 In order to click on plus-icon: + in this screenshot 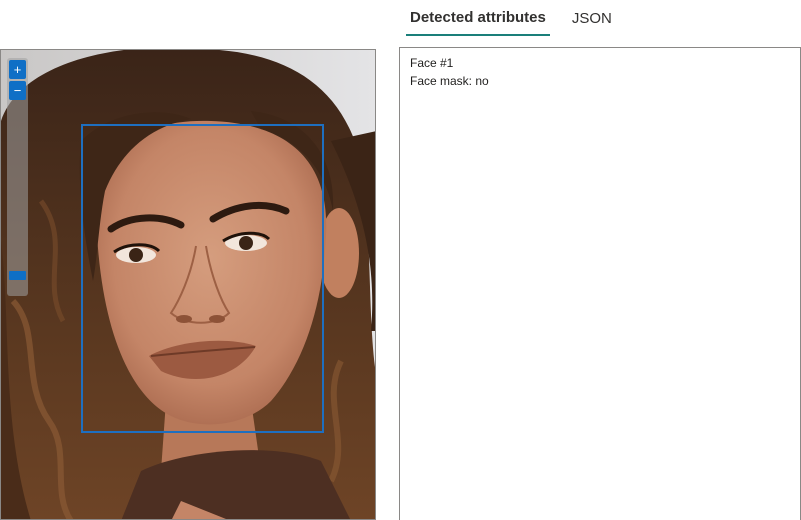, I will do `click(17, 69)`.